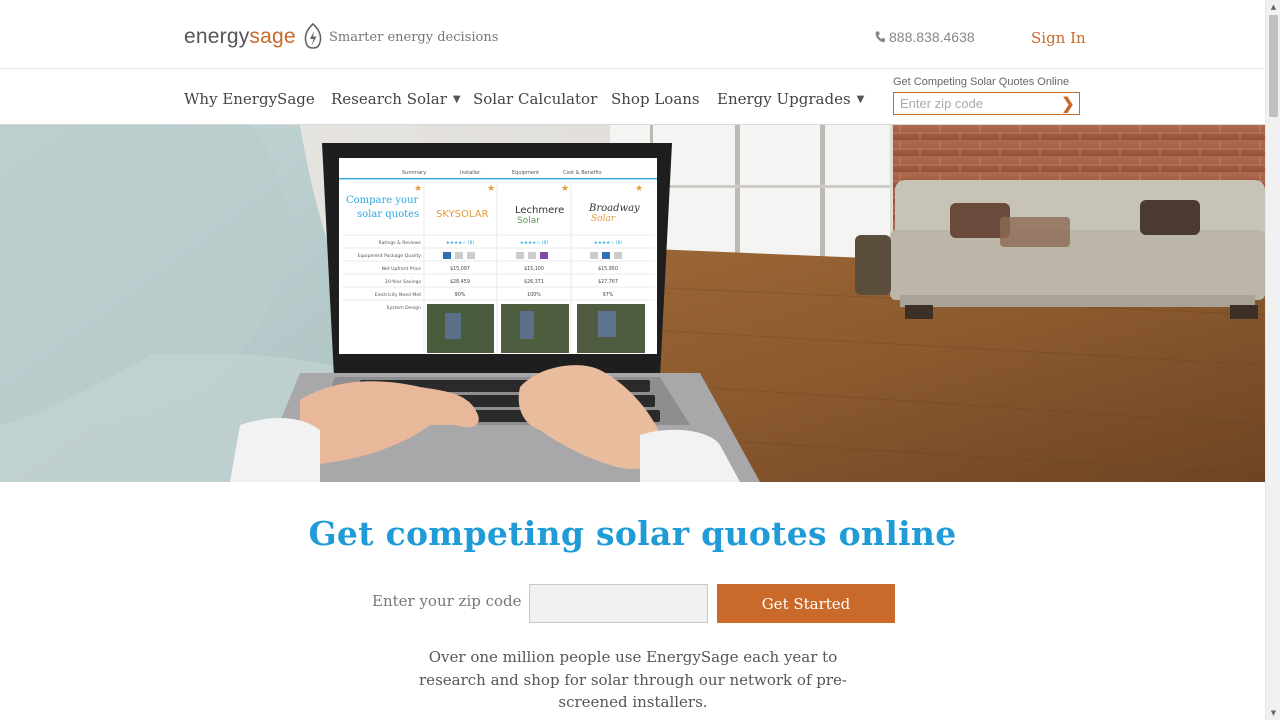  I want to click on price-cell: $15,950, so click(608, 269).